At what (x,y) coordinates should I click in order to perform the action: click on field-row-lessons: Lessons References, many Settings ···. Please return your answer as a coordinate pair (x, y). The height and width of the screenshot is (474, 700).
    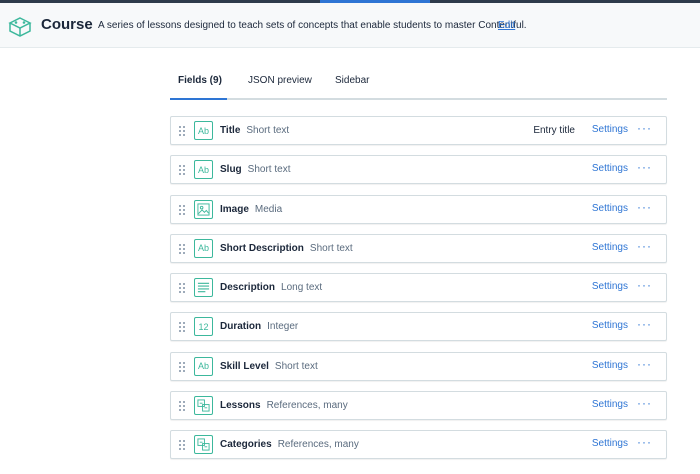
    Looking at the image, I should click on (418, 406).